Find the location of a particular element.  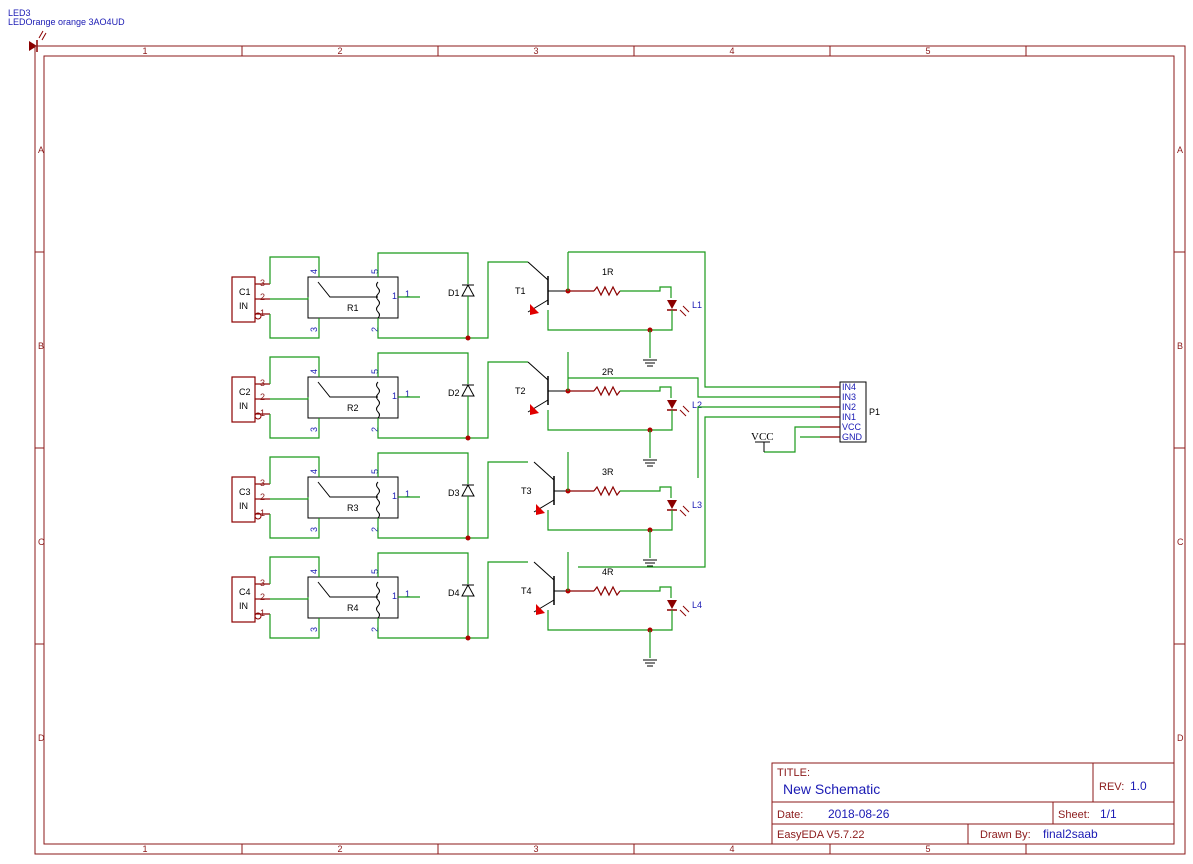

led-ref: L2 is located at coordinates (697, 405).